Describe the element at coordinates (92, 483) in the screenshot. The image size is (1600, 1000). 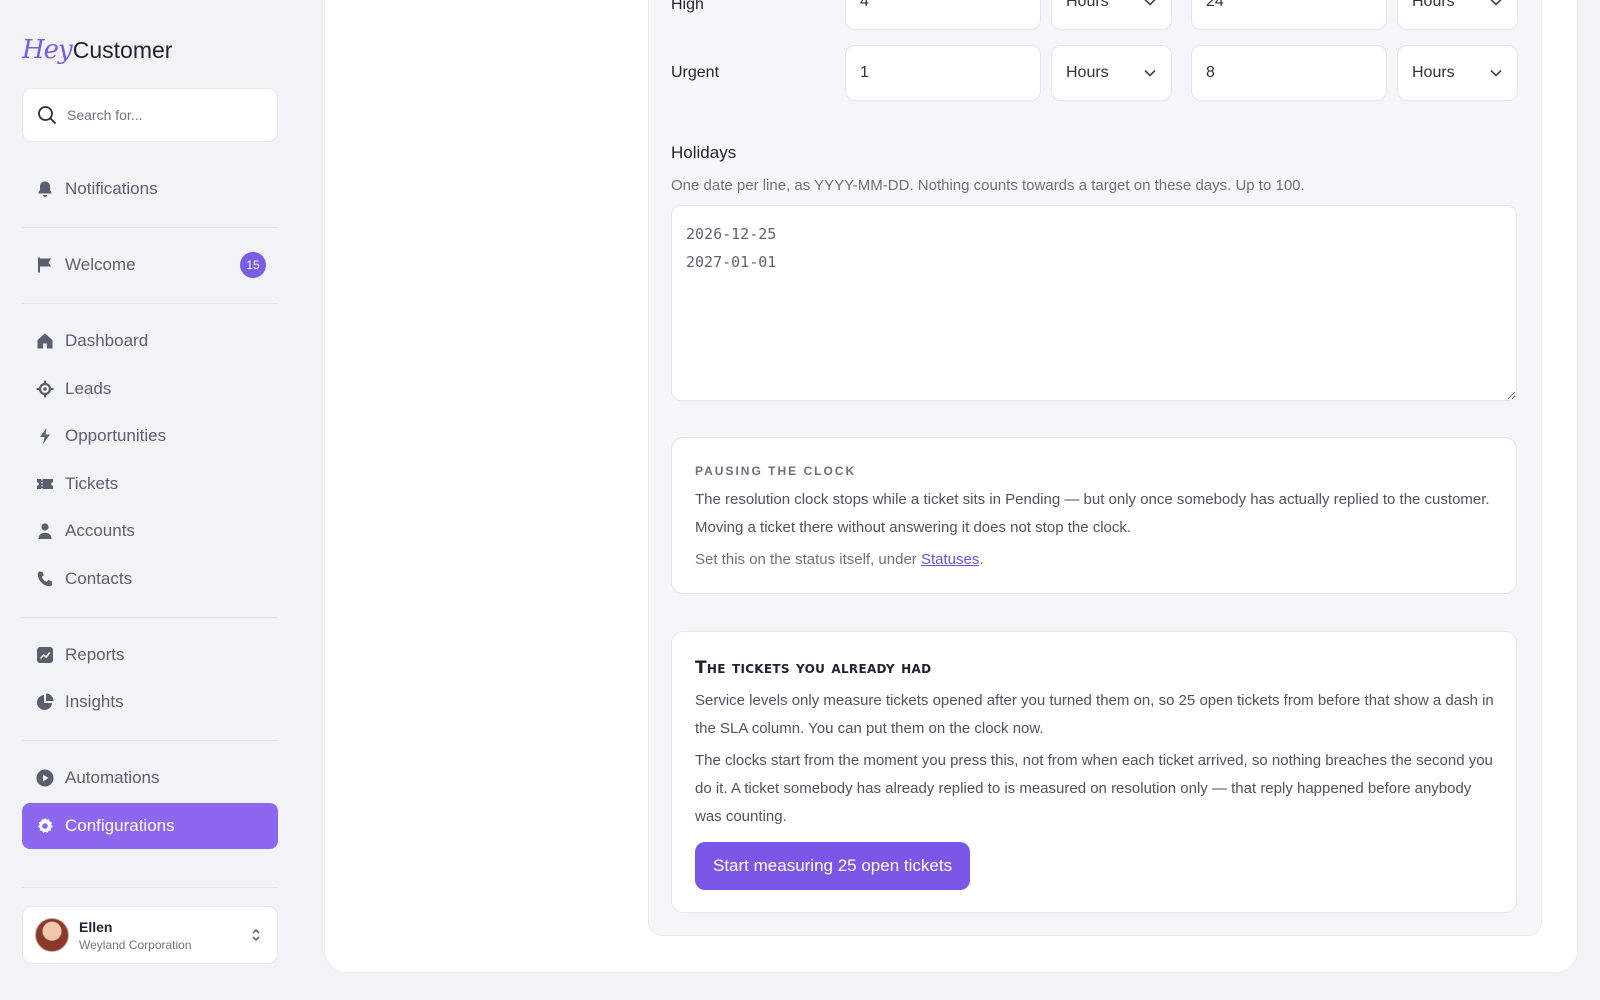
I see `sidebar-label: Tickets` at that location.